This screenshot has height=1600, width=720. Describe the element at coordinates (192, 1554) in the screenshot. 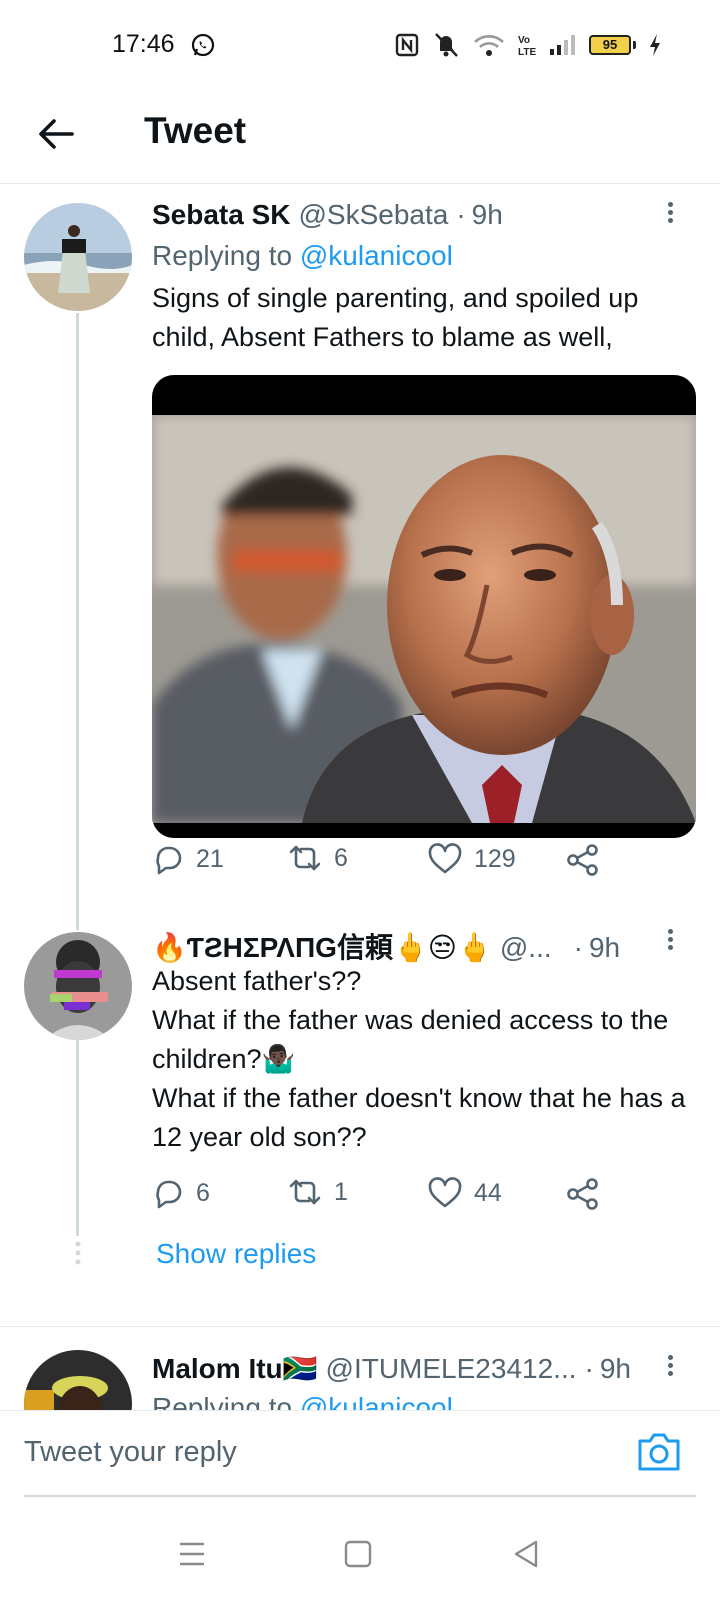

I see `menu-icon` at that location.